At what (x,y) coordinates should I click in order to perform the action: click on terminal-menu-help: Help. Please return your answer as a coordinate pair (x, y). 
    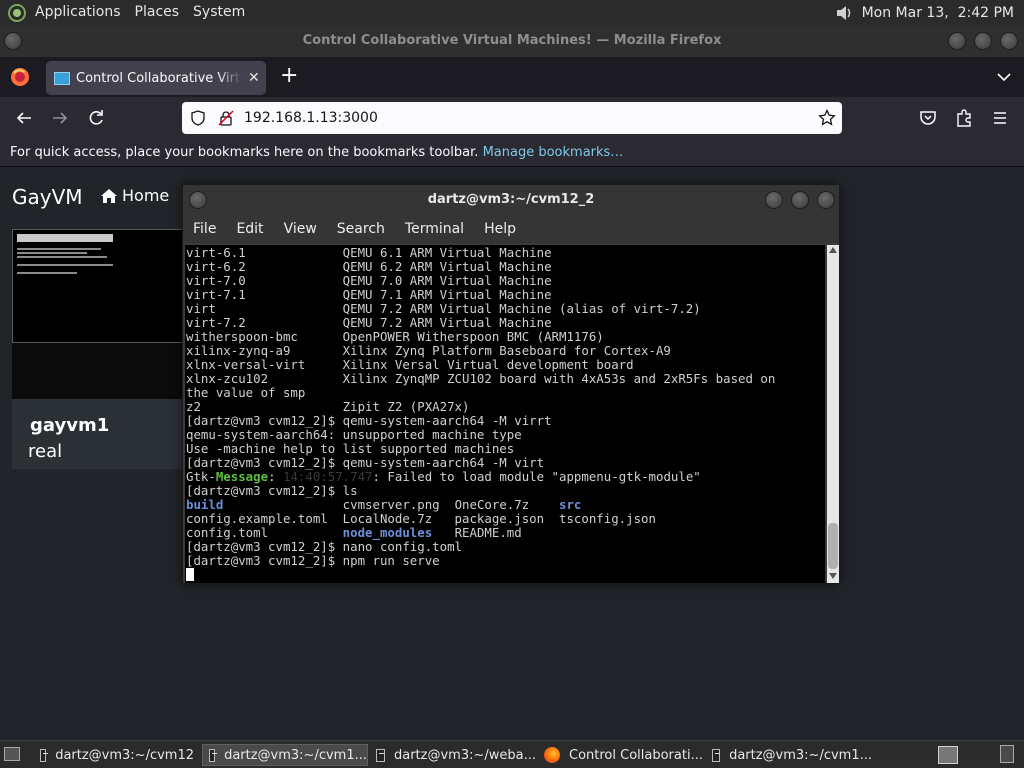
    Looking at the image, I should click on (500, 229).